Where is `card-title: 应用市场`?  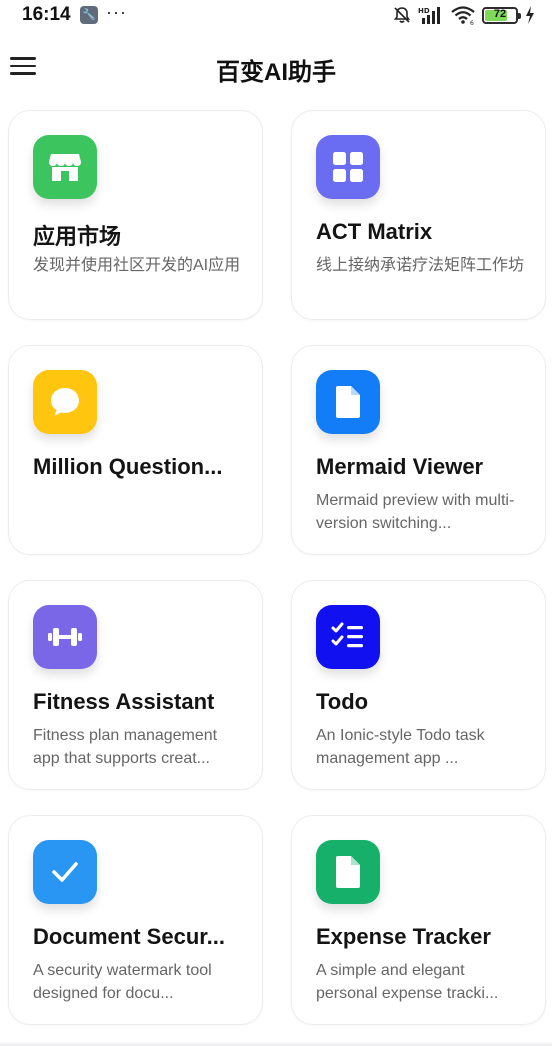
card-title: 应用市场 is located at coordinates (77, 236).